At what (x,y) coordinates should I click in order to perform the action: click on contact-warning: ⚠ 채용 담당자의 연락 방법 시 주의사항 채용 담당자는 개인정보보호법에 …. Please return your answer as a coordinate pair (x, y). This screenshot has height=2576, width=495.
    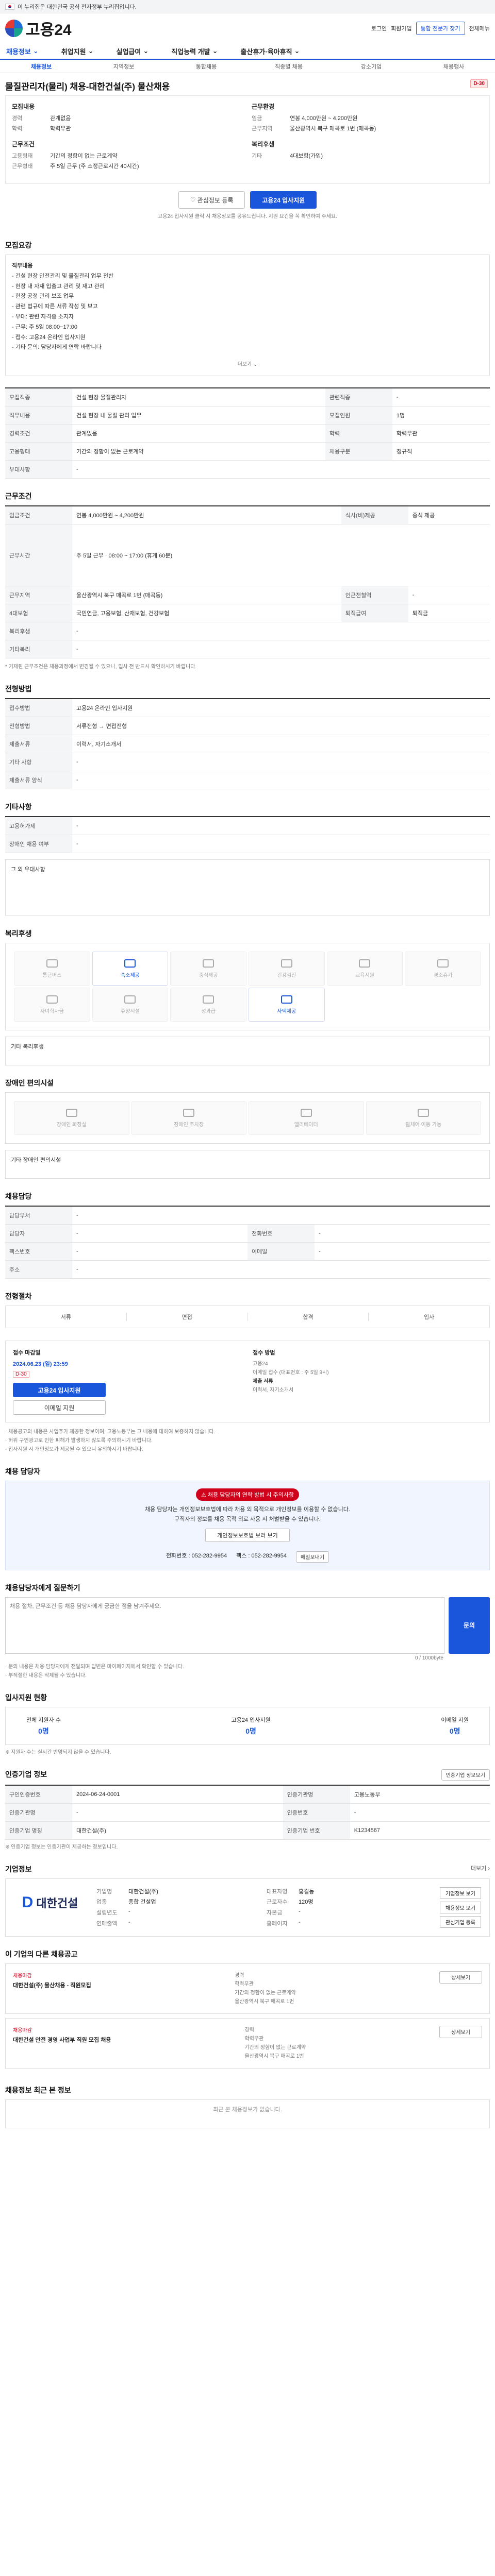
    Looking at the image, I should click on (247, 1525).